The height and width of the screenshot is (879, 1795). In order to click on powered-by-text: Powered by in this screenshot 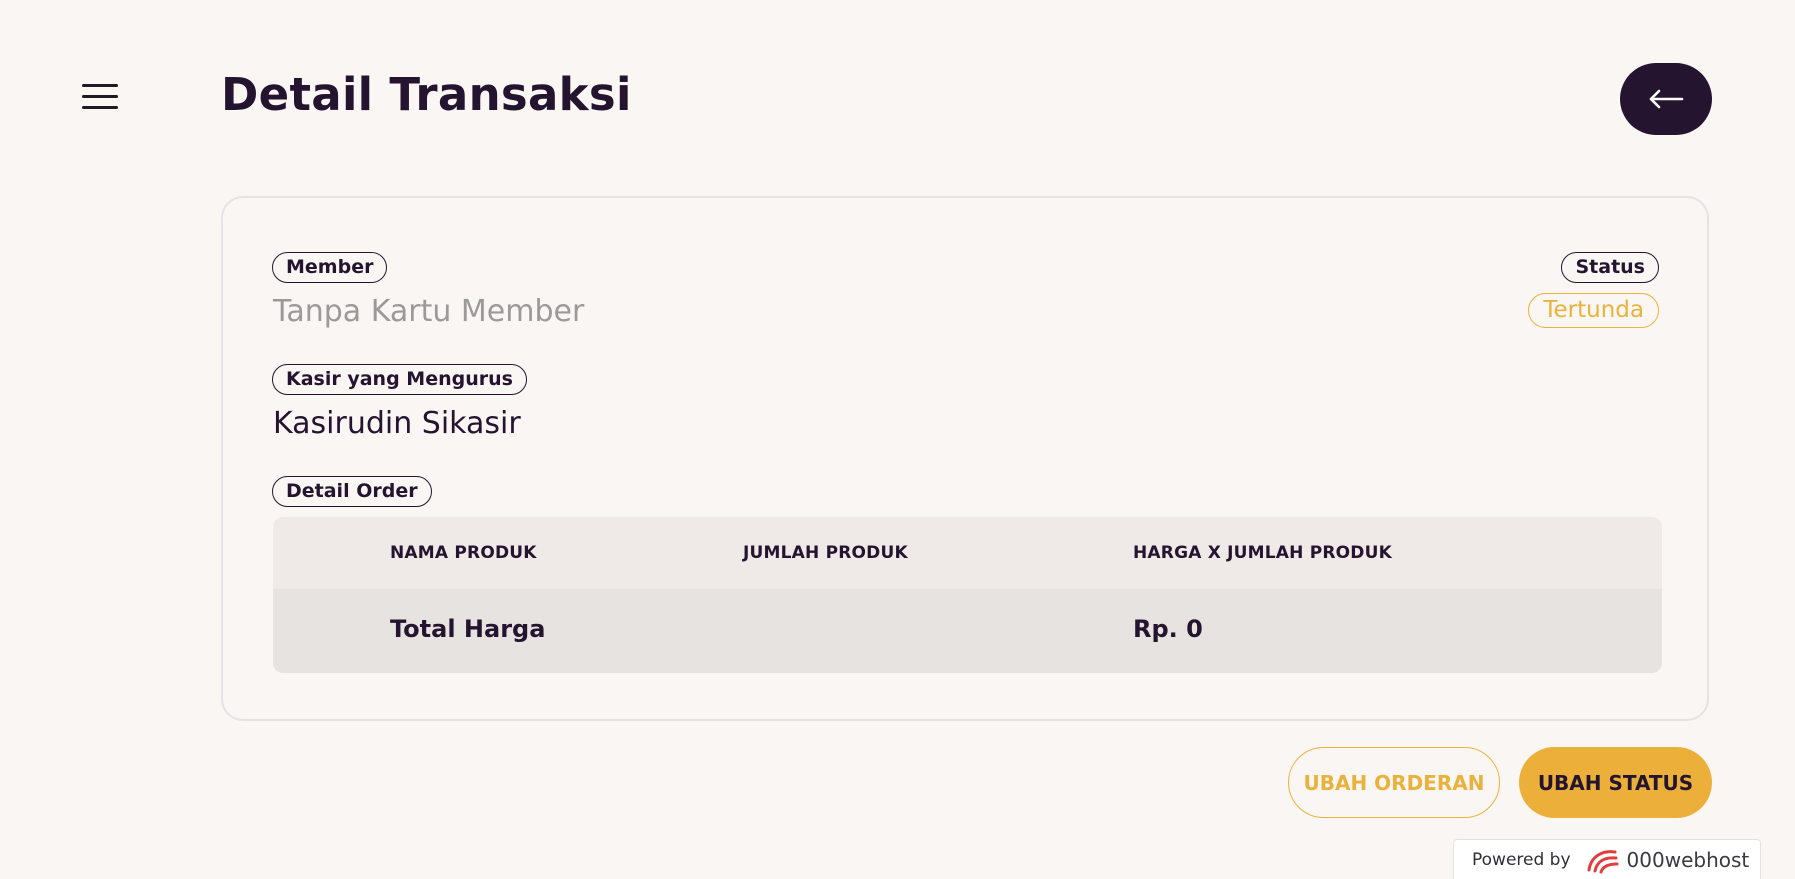, I will do `click(1521, 859)`.